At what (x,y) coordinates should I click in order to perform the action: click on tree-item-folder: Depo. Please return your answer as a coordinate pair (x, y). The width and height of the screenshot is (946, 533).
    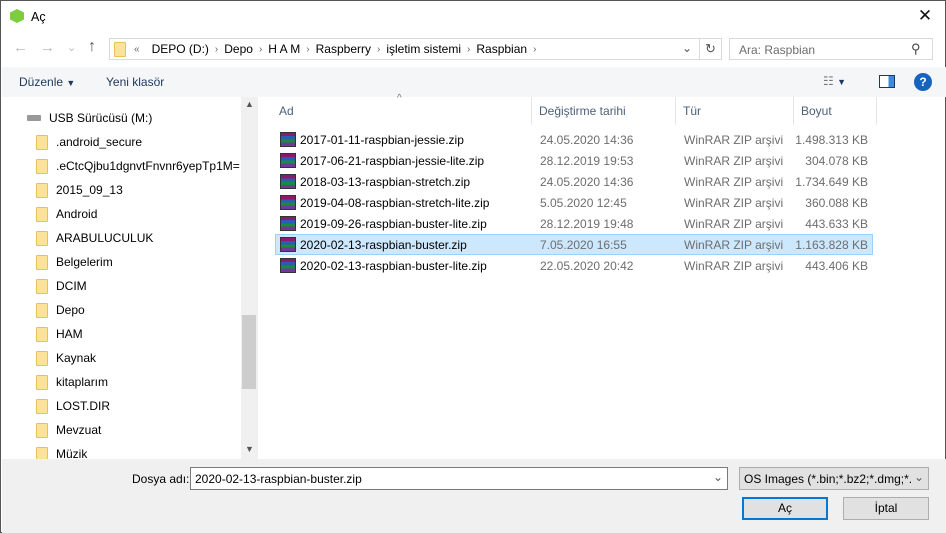
    Looking at the image, I should click on (60, 310).